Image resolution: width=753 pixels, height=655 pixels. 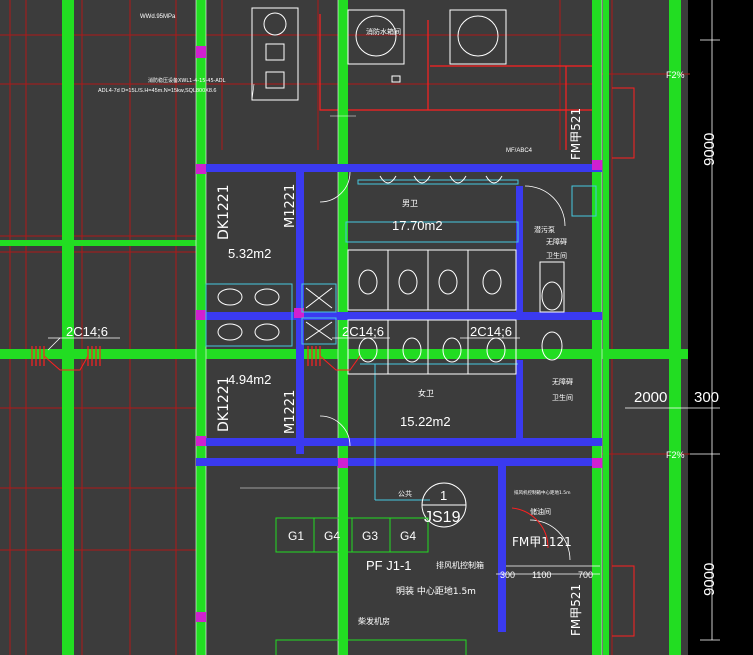 I want to click on acc-lower-1: 无障碍, so click(x=562, y=381).